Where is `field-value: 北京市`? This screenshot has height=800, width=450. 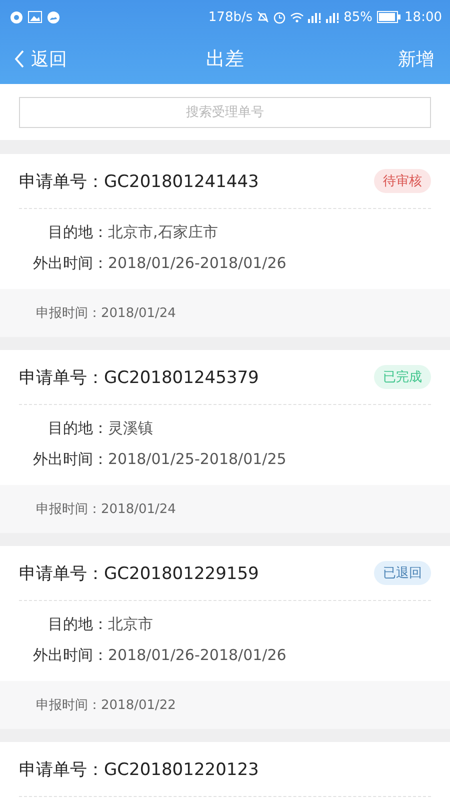
field-value: 北京市 is located at coordinates (130, 624).